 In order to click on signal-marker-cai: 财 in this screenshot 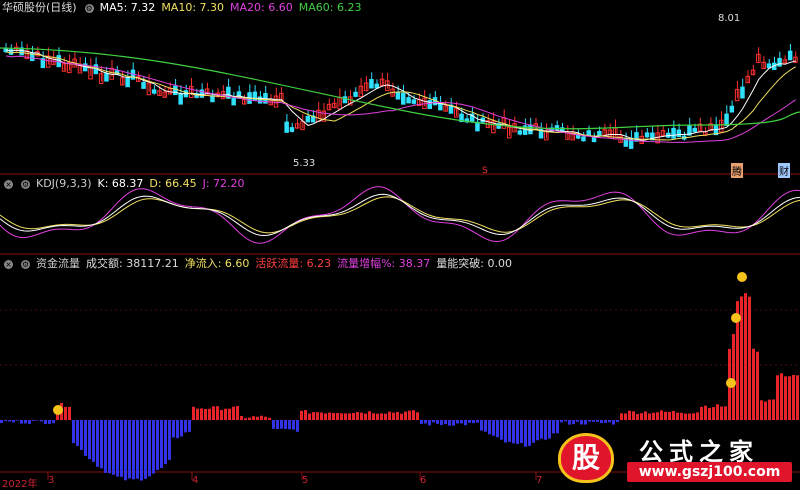, I will do `click(784, 170)`.